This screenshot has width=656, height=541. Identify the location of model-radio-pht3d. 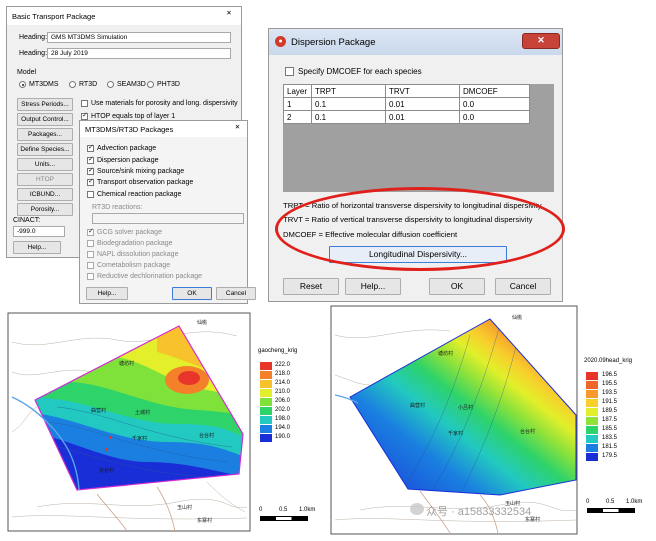
(150, 84).